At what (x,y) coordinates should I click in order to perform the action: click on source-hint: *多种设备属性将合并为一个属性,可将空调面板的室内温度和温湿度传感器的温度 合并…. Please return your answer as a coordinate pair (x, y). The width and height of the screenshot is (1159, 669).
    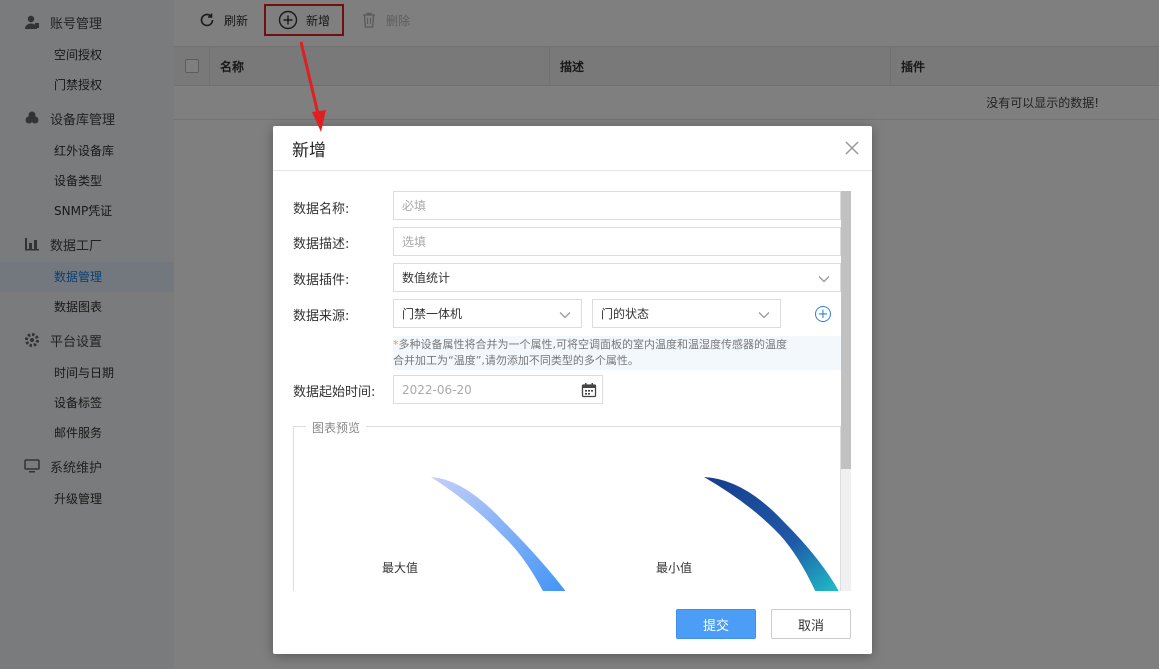
    Looking at the image, I should click on (617, 353).